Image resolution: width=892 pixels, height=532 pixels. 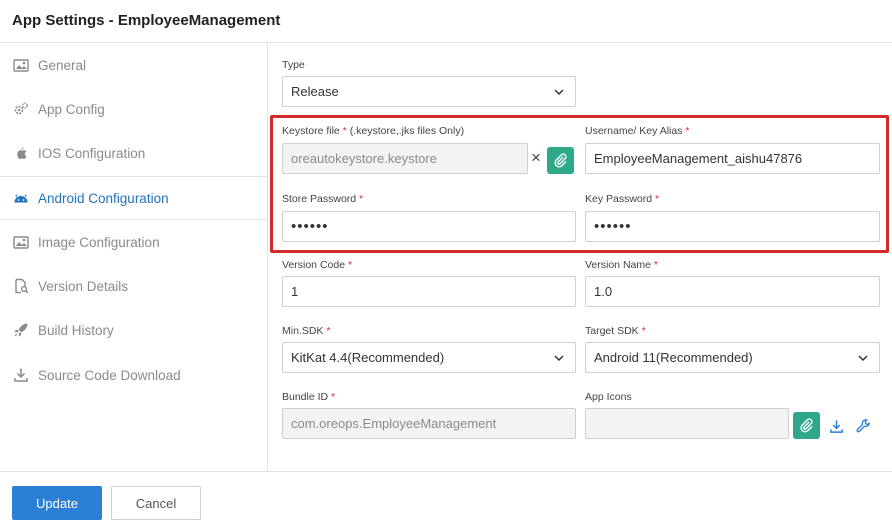 I want to click on clear-keystore-button: ×, so click(x=536, y=158).